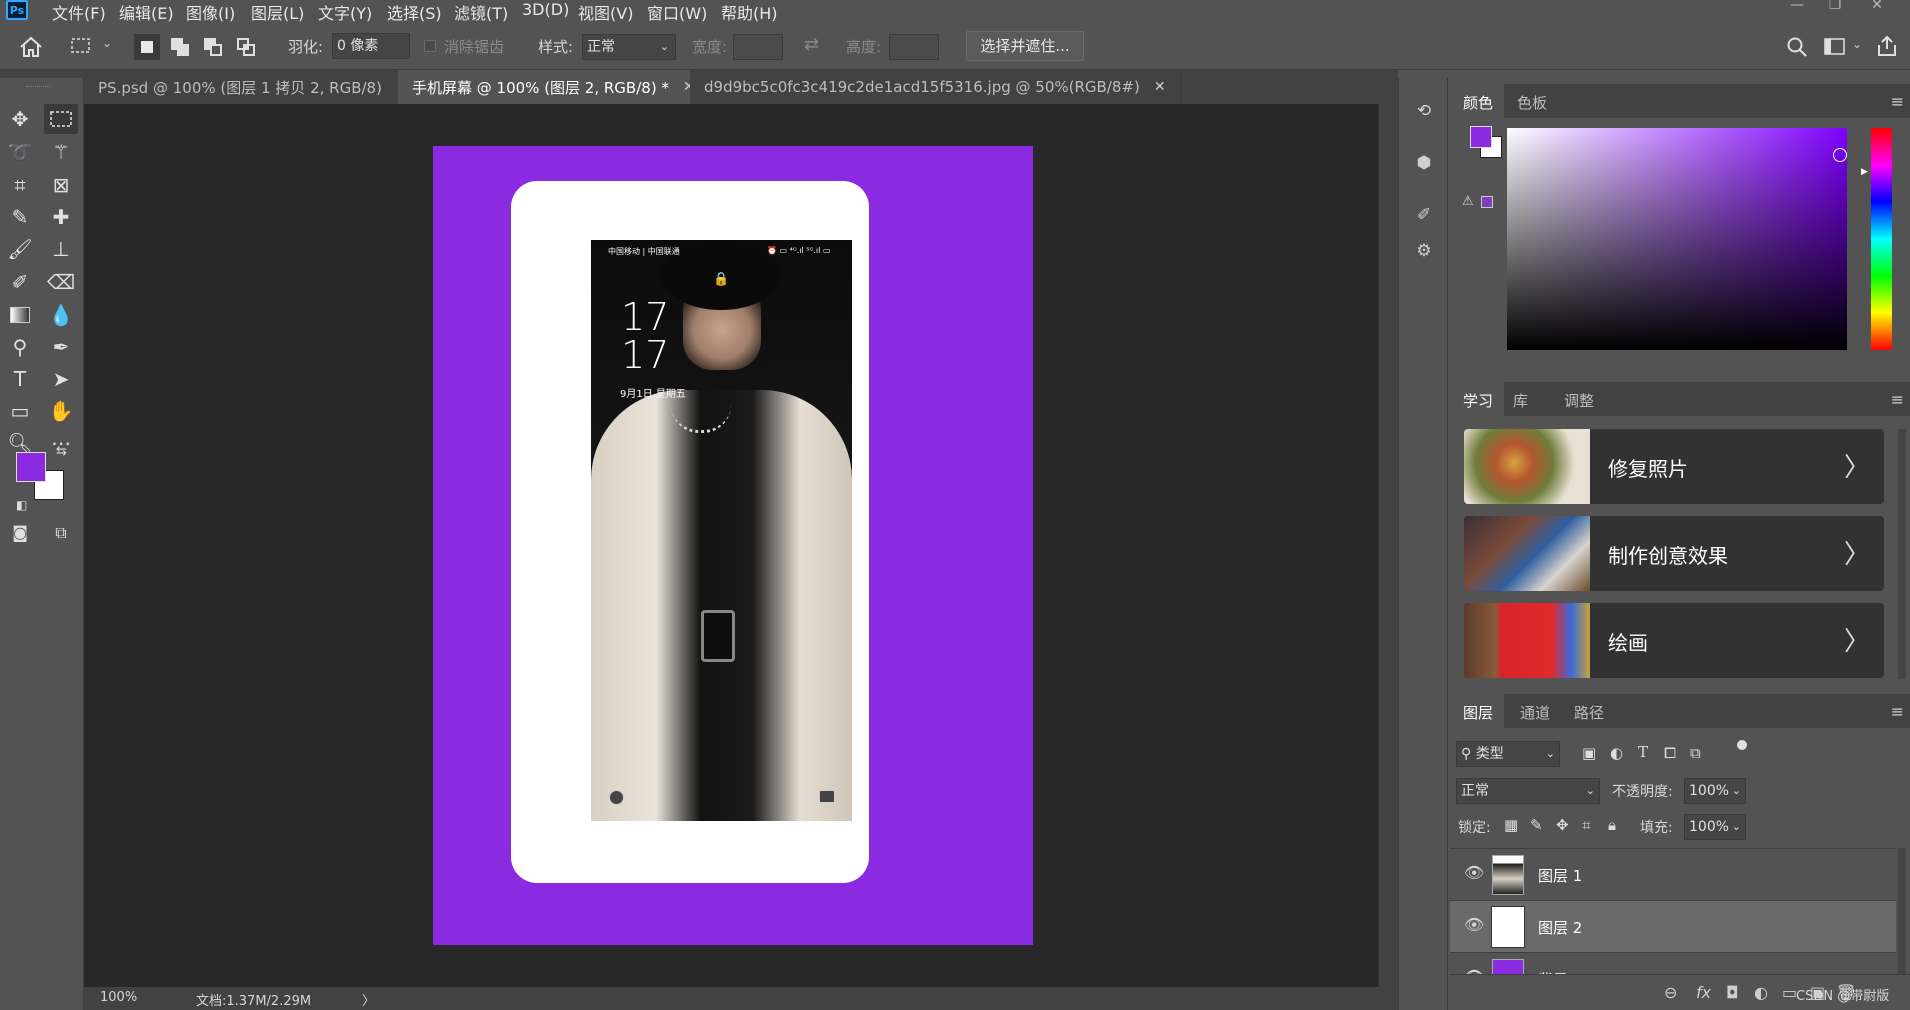 This screenshot has width=1910, height=1010. I want to click on swap-icon: ⇄, so click(811, 44).